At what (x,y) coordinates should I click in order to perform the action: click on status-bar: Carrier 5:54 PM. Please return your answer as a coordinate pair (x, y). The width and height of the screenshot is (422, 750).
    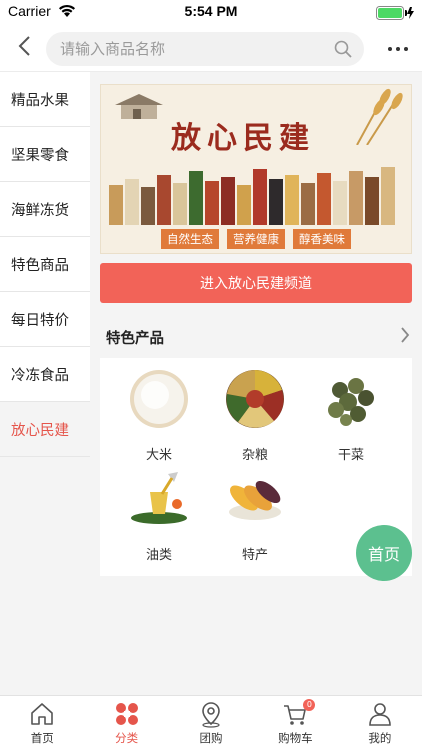
    Looking at the image, I should click on (211, 12).